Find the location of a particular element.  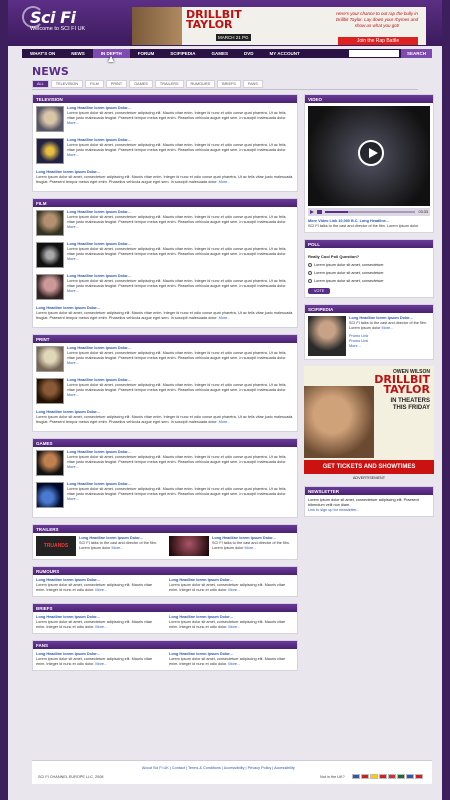

nav-dvd: DVD is located at coordinates (249, 53).